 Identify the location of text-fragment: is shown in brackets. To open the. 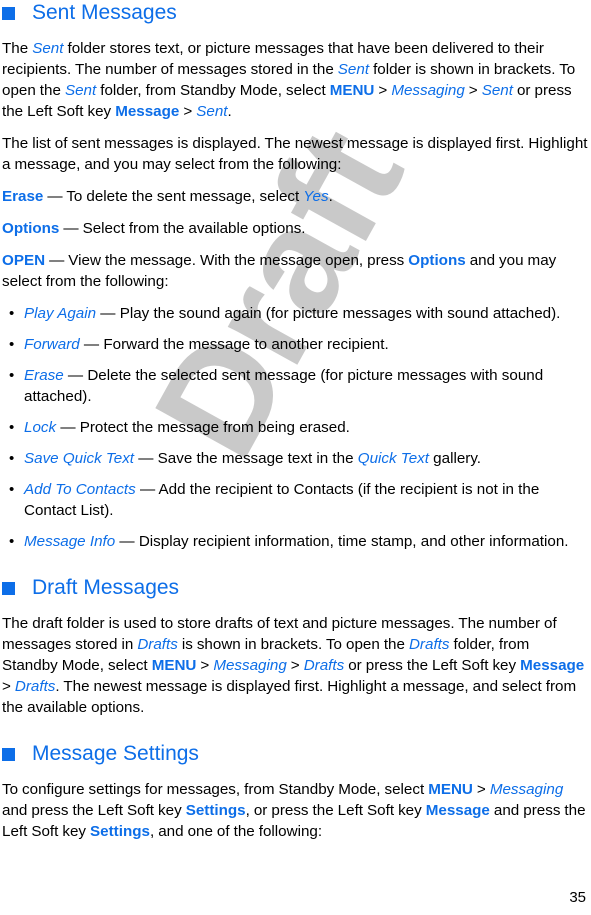
(293, 644).